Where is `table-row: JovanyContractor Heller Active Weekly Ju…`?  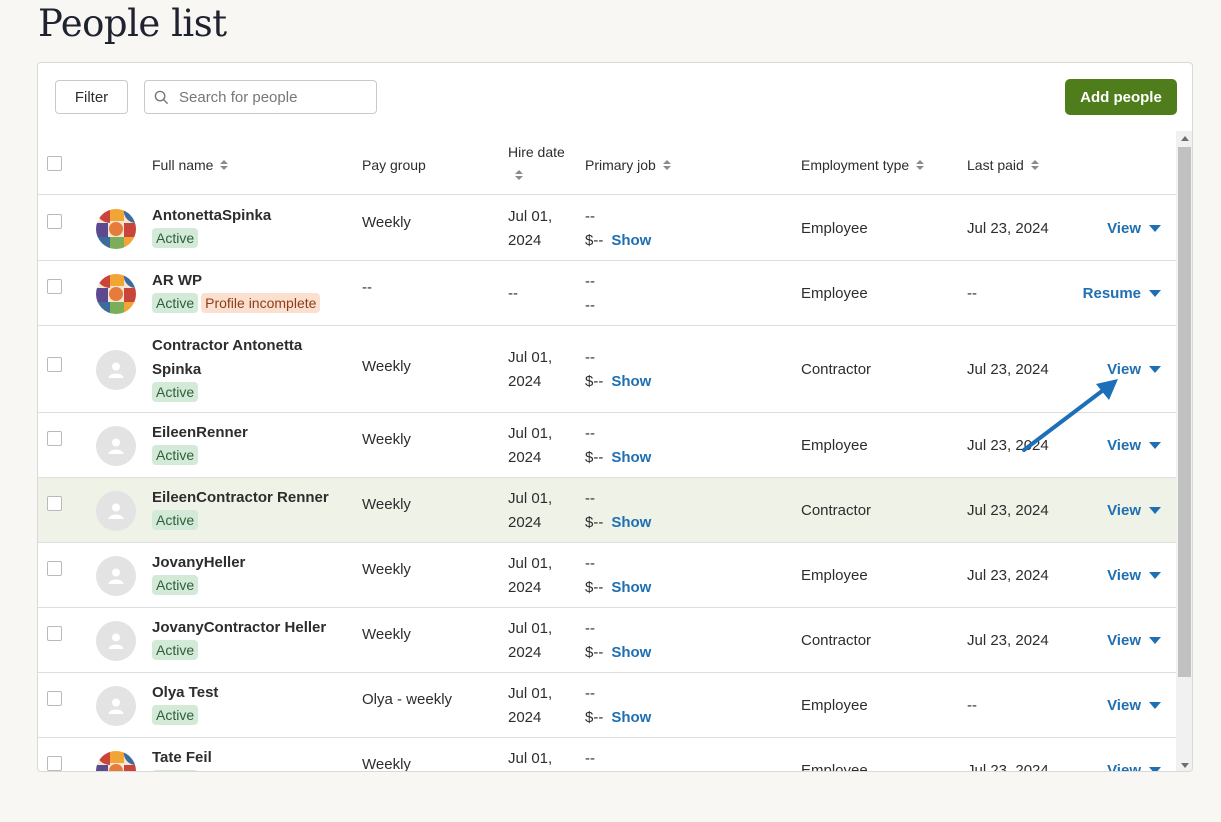
table-row: JovanyContractor Heller Active Weekly Ju… is located at coordinates (607, 640).